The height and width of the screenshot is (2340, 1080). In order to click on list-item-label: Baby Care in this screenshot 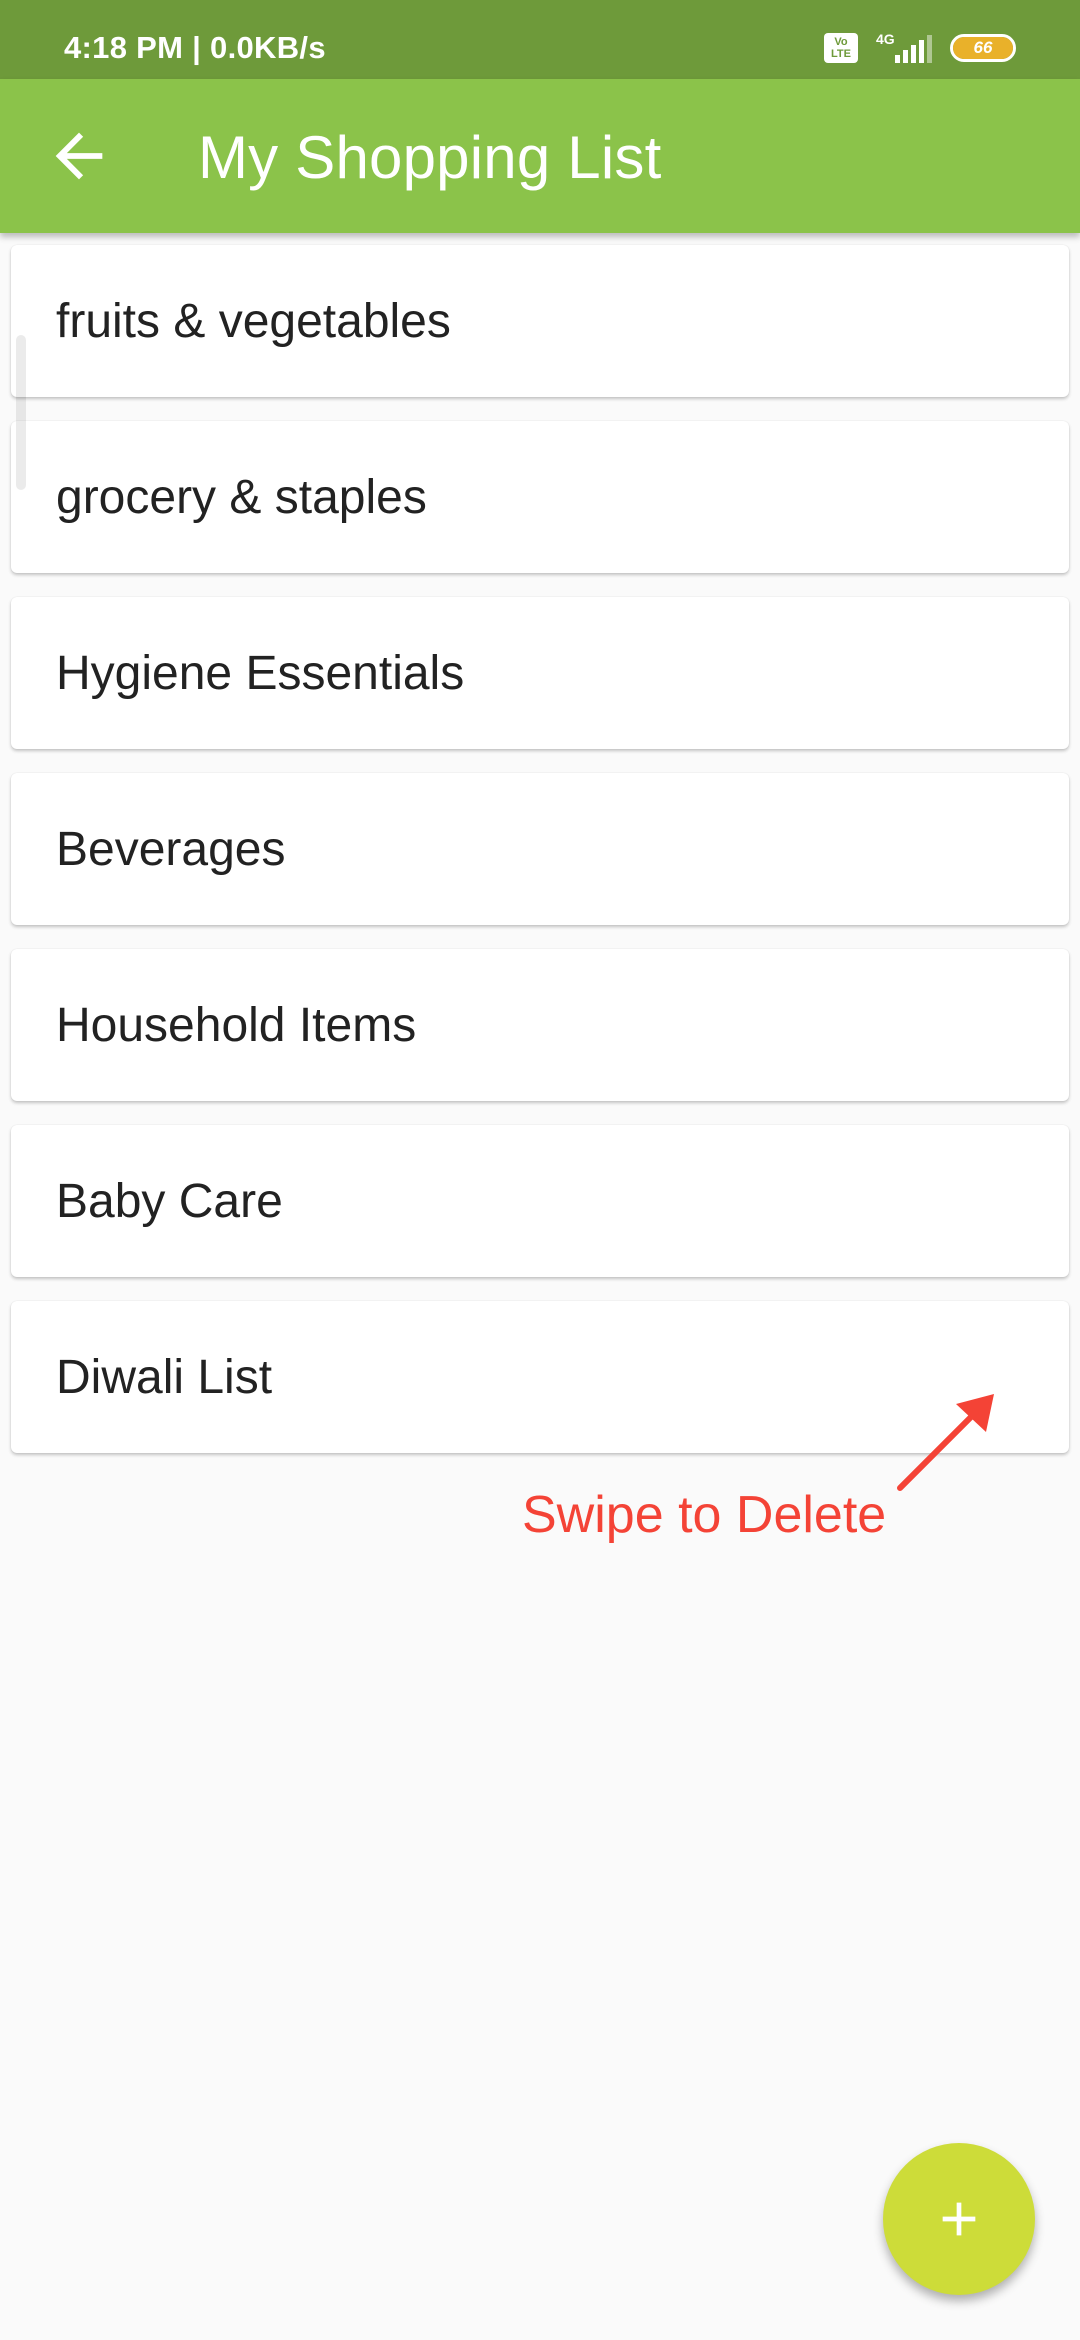, I will do `click(169, 1201)`.